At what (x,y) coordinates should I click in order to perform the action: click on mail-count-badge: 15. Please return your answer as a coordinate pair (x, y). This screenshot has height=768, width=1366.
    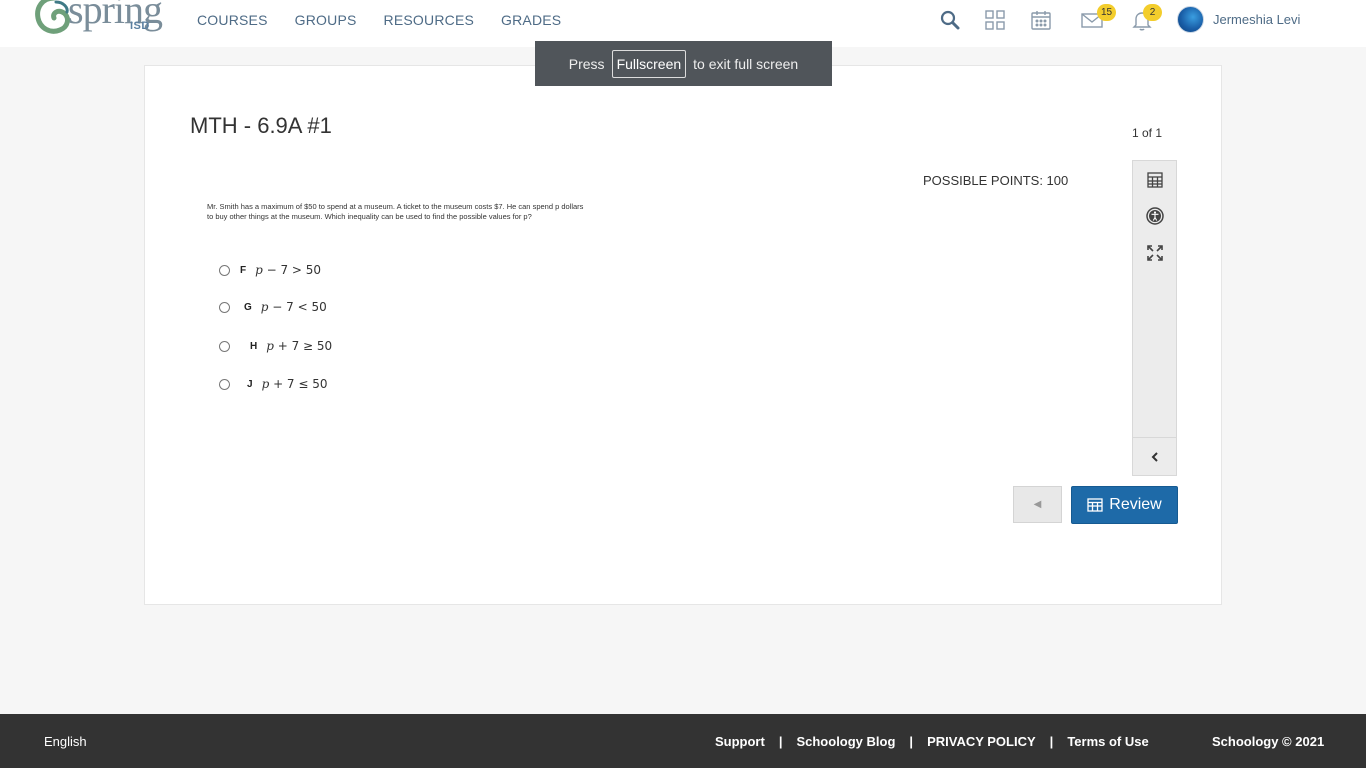
    Looking at the image, I should click on (1106, 12).